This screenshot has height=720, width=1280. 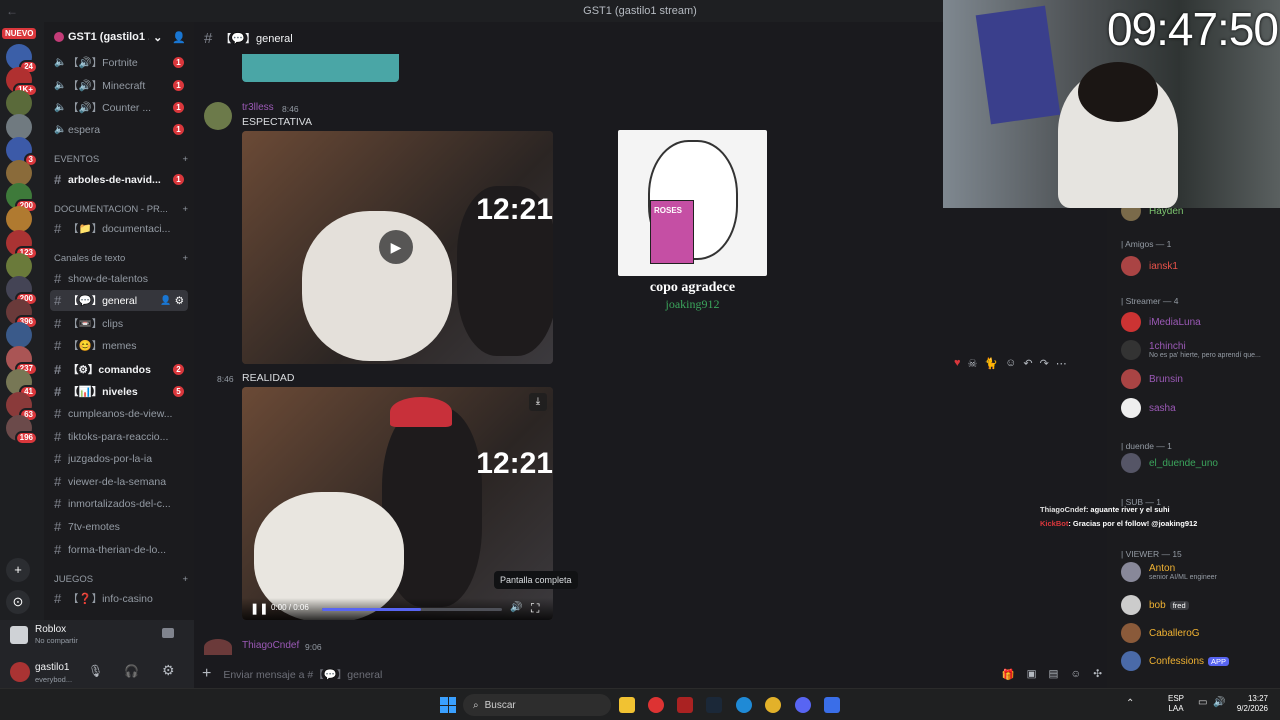 I want to click on server-icon: 237, so click(x=22, y=360).